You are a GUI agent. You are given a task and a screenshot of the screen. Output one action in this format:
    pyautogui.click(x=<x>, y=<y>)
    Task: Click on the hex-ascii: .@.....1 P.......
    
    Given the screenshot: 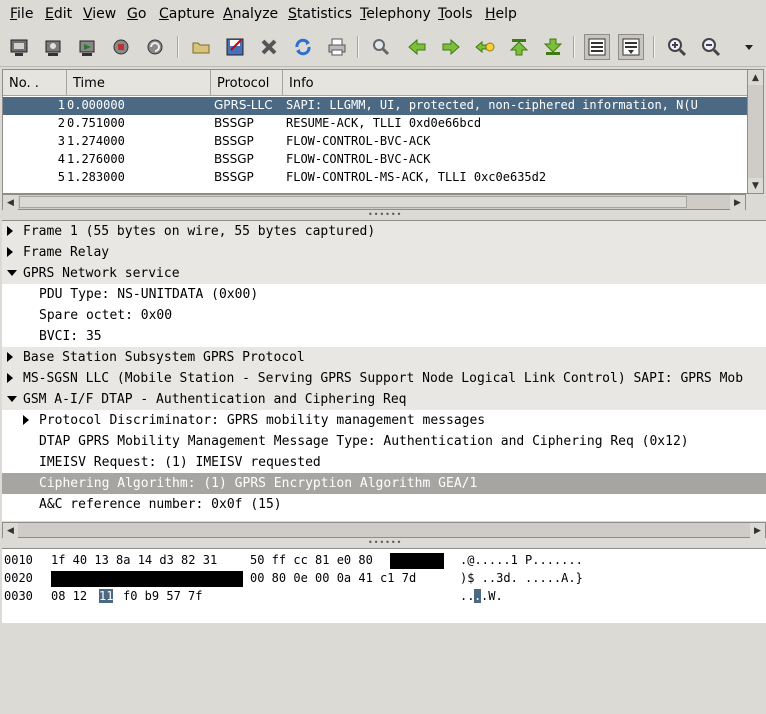 What is the action you would take?
    pyautogui.click(x=521, y=560)
    